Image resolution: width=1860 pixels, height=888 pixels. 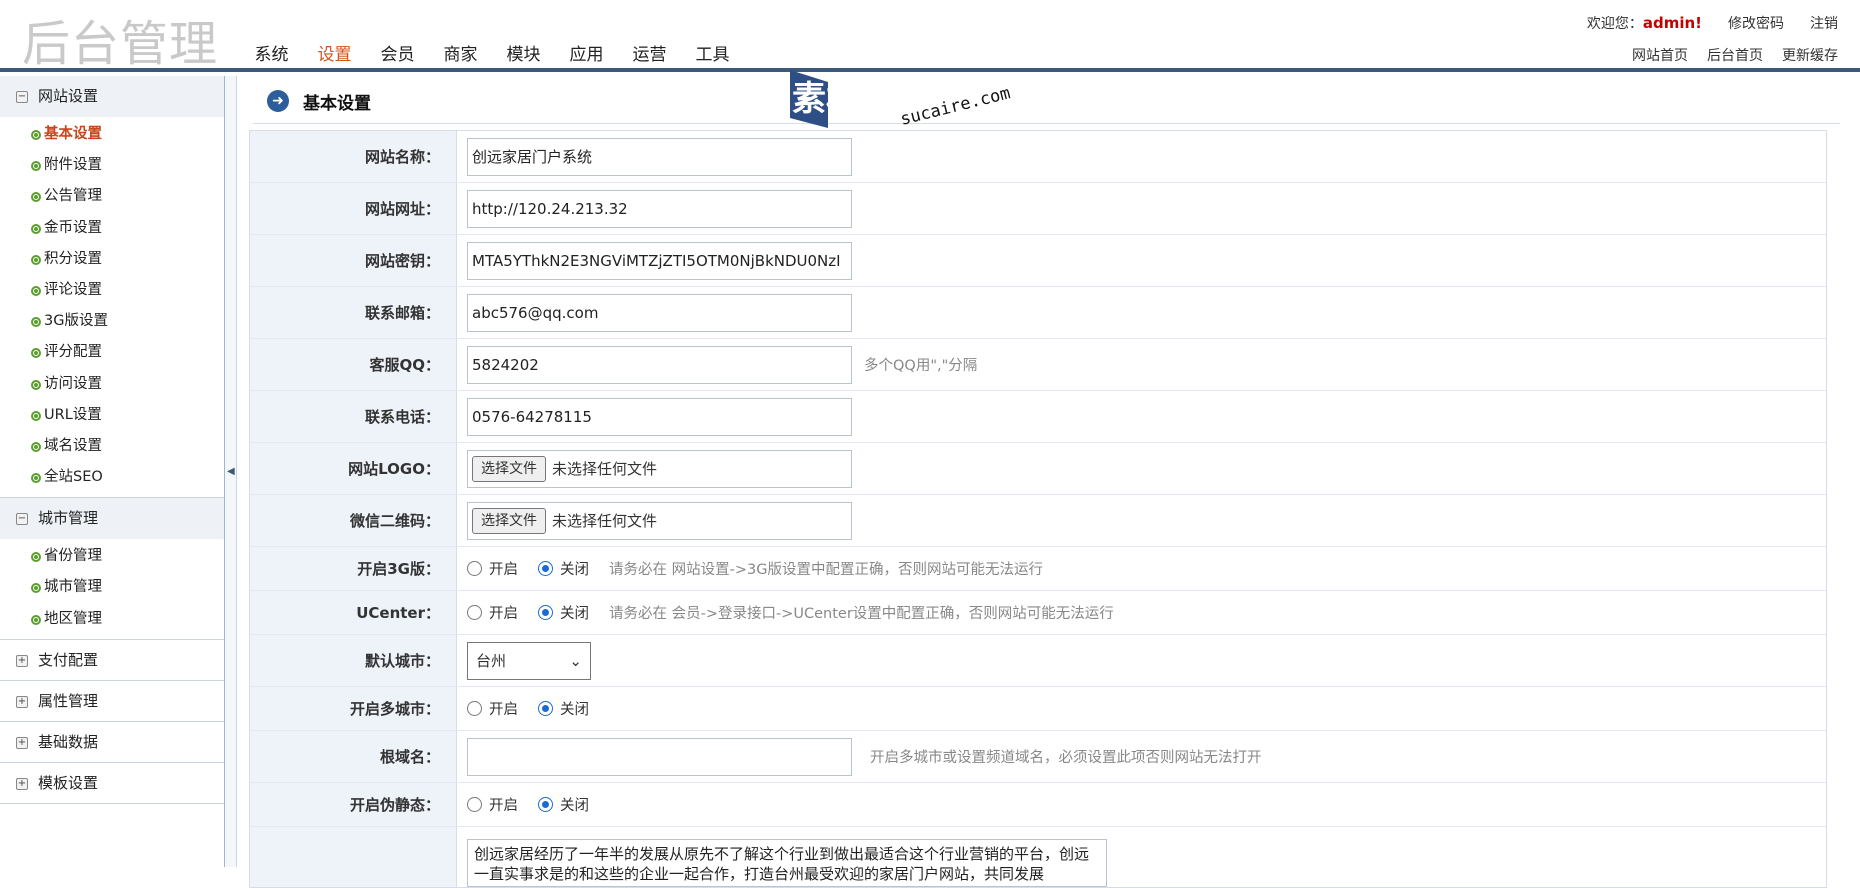 What do you see at coordinates (112, 519) in the screenshot?
I see `sidebar-group-city-management: − 城市管理` at bounding box center [112, 519].